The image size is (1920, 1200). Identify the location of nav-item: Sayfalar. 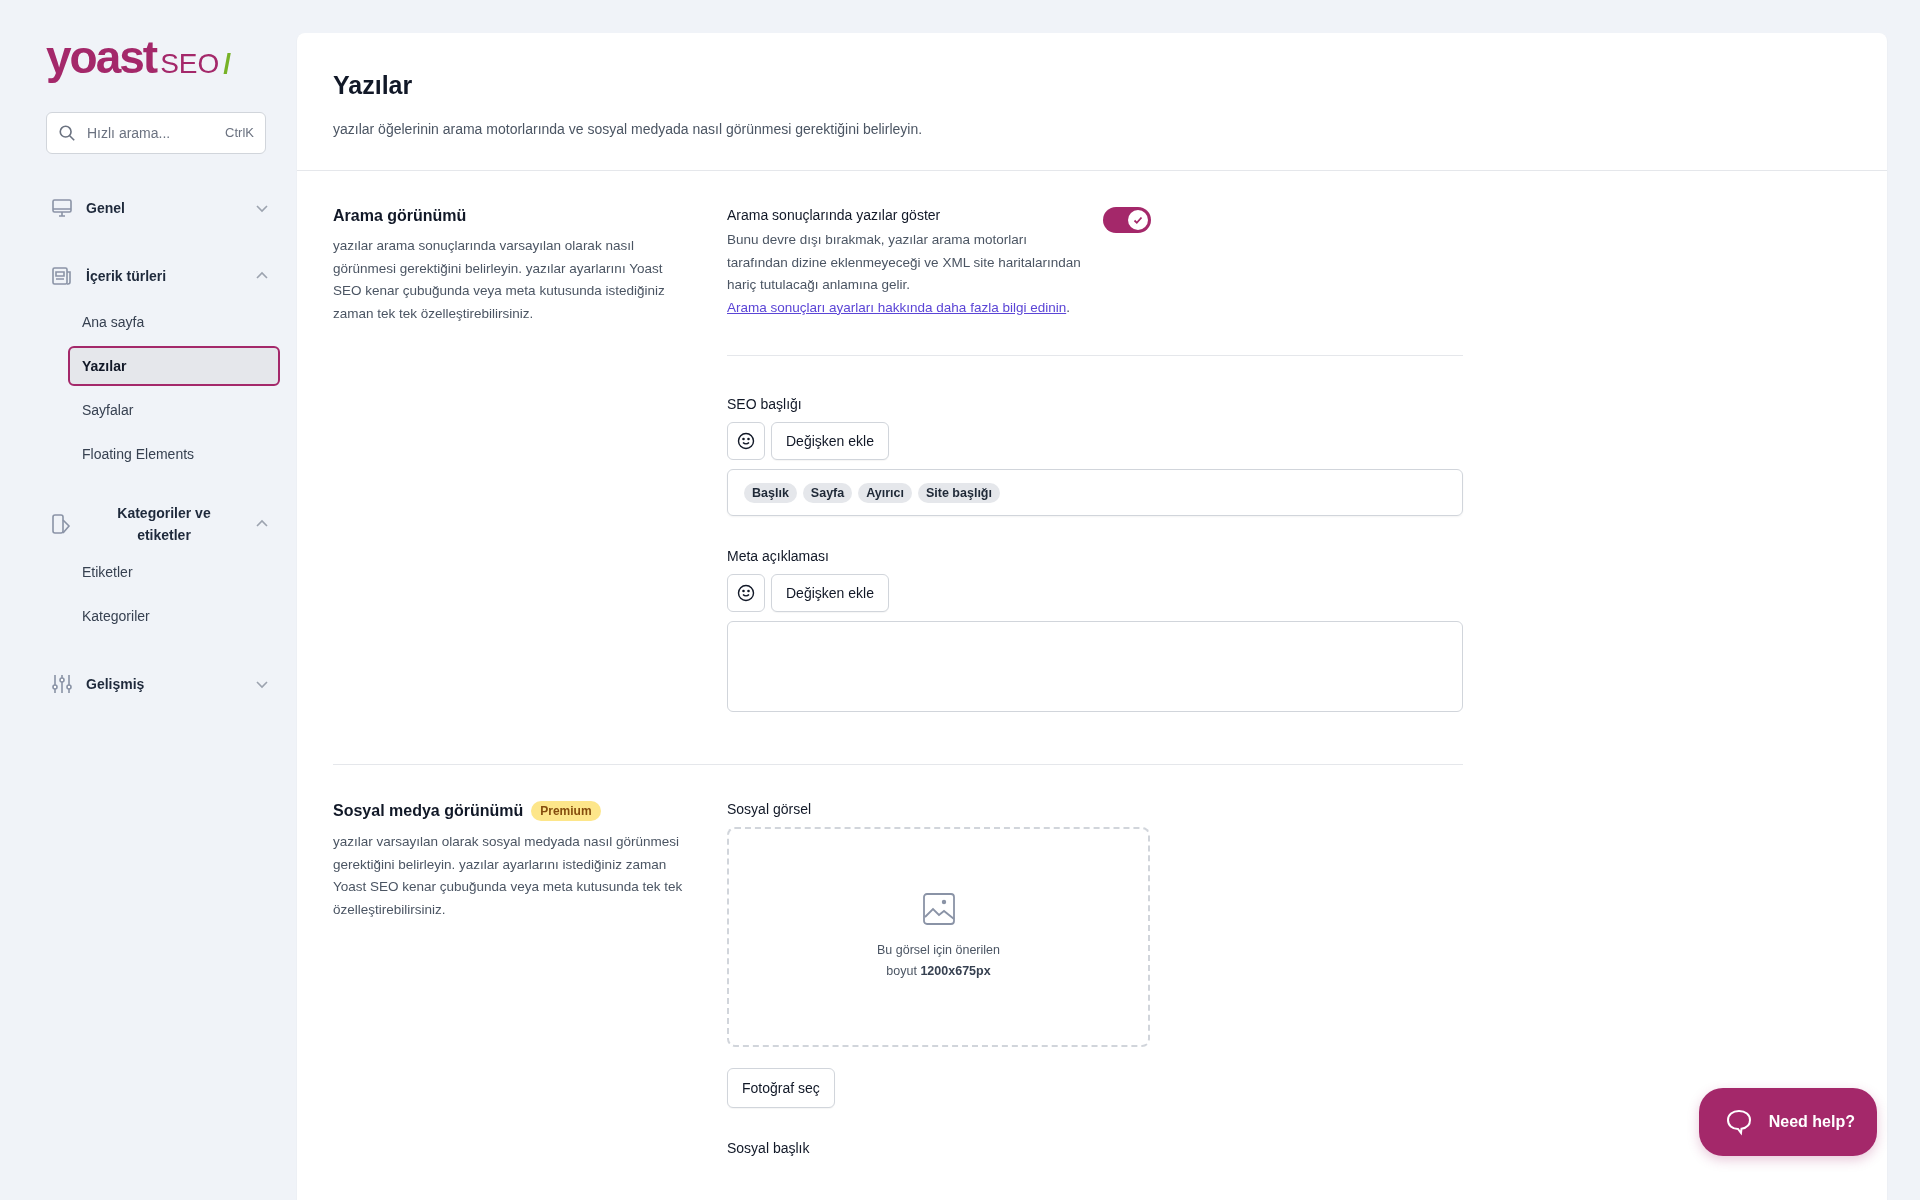
(174, 410).